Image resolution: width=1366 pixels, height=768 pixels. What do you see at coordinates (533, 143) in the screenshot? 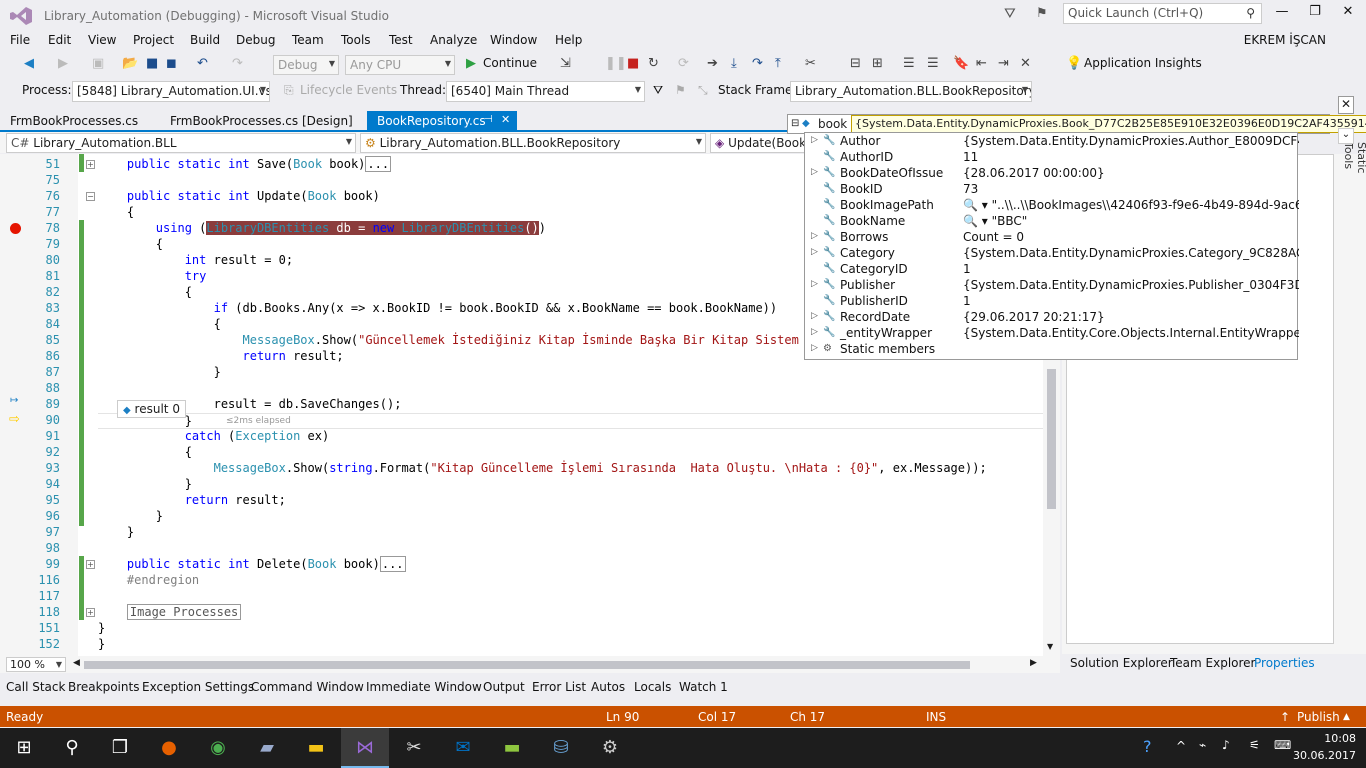
I see `type-dropdown: ⚙ Library_Automation.BLL.BookRepository ▼` at bounding box center [533, 143].